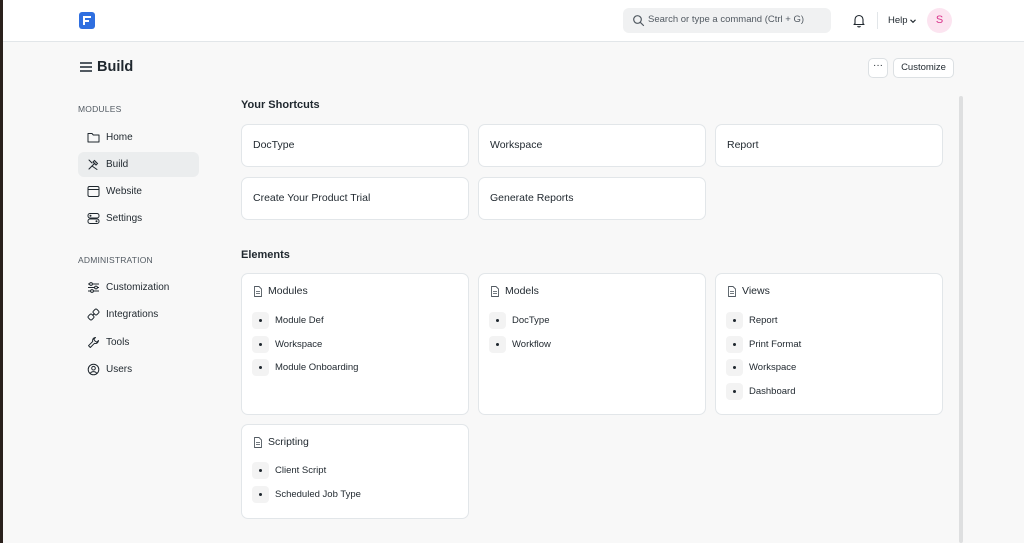 The width and height of the screenshot is (1024, 543). I want to click on page-title: Build, so click(115, 67).